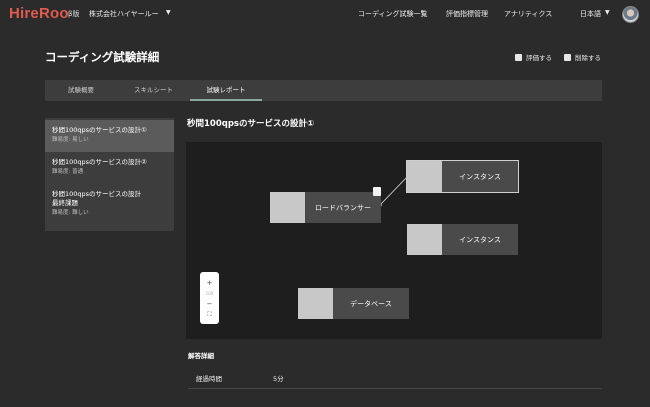 The height and width of the screenshot is (407, 650). What do you see at coordinates (74, 14) in the screenshot?
I see `beta-badge: β版` at bounding box center [74, 14].